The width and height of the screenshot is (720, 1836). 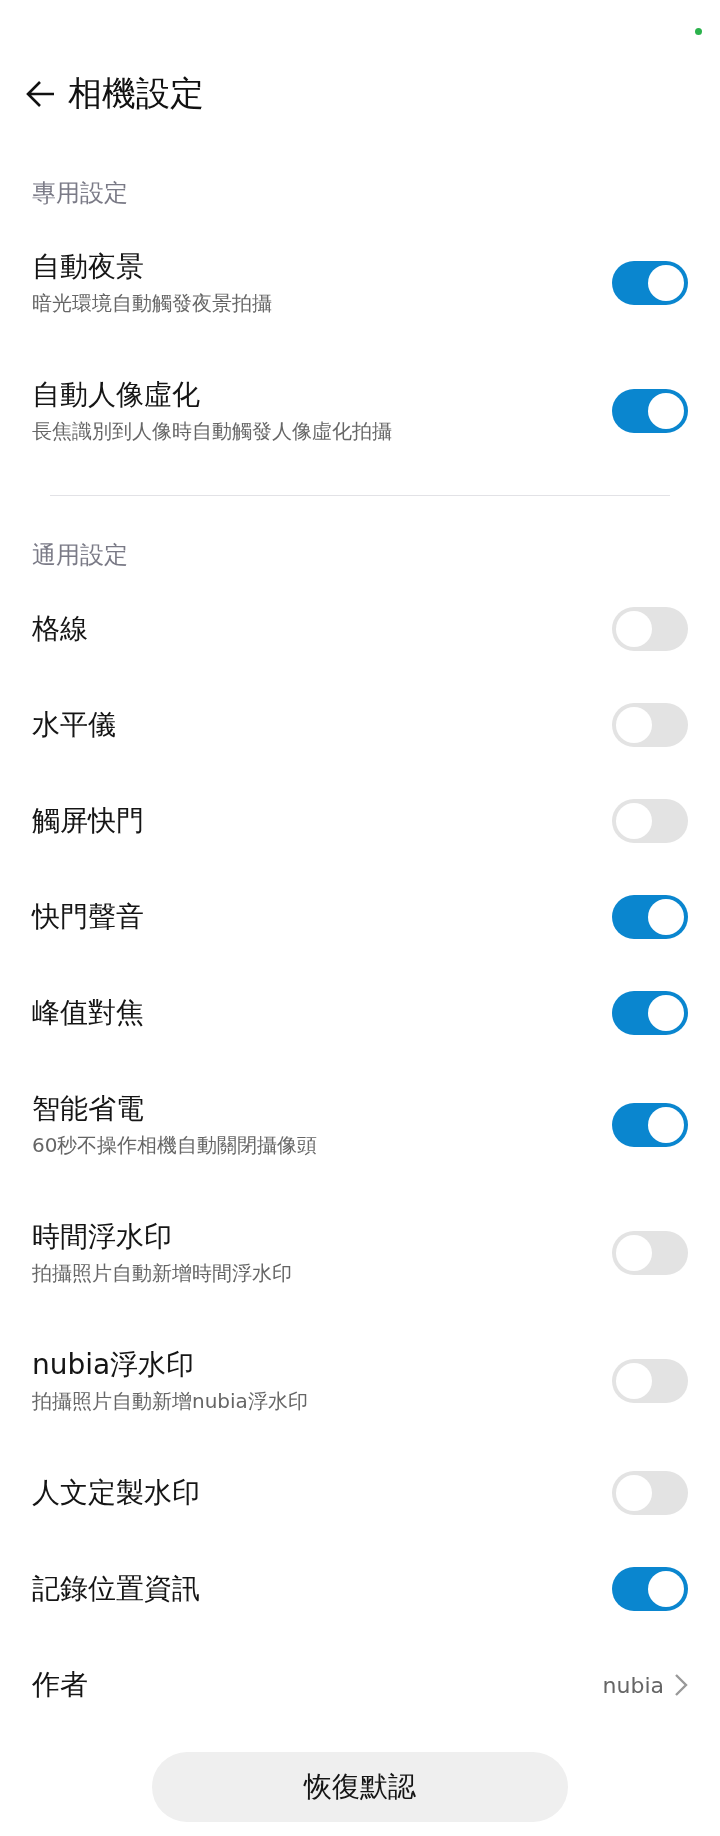 I want to click on setting-description: 暗光環境自動觸發夜景拍攝, so click(x=152, y=303).